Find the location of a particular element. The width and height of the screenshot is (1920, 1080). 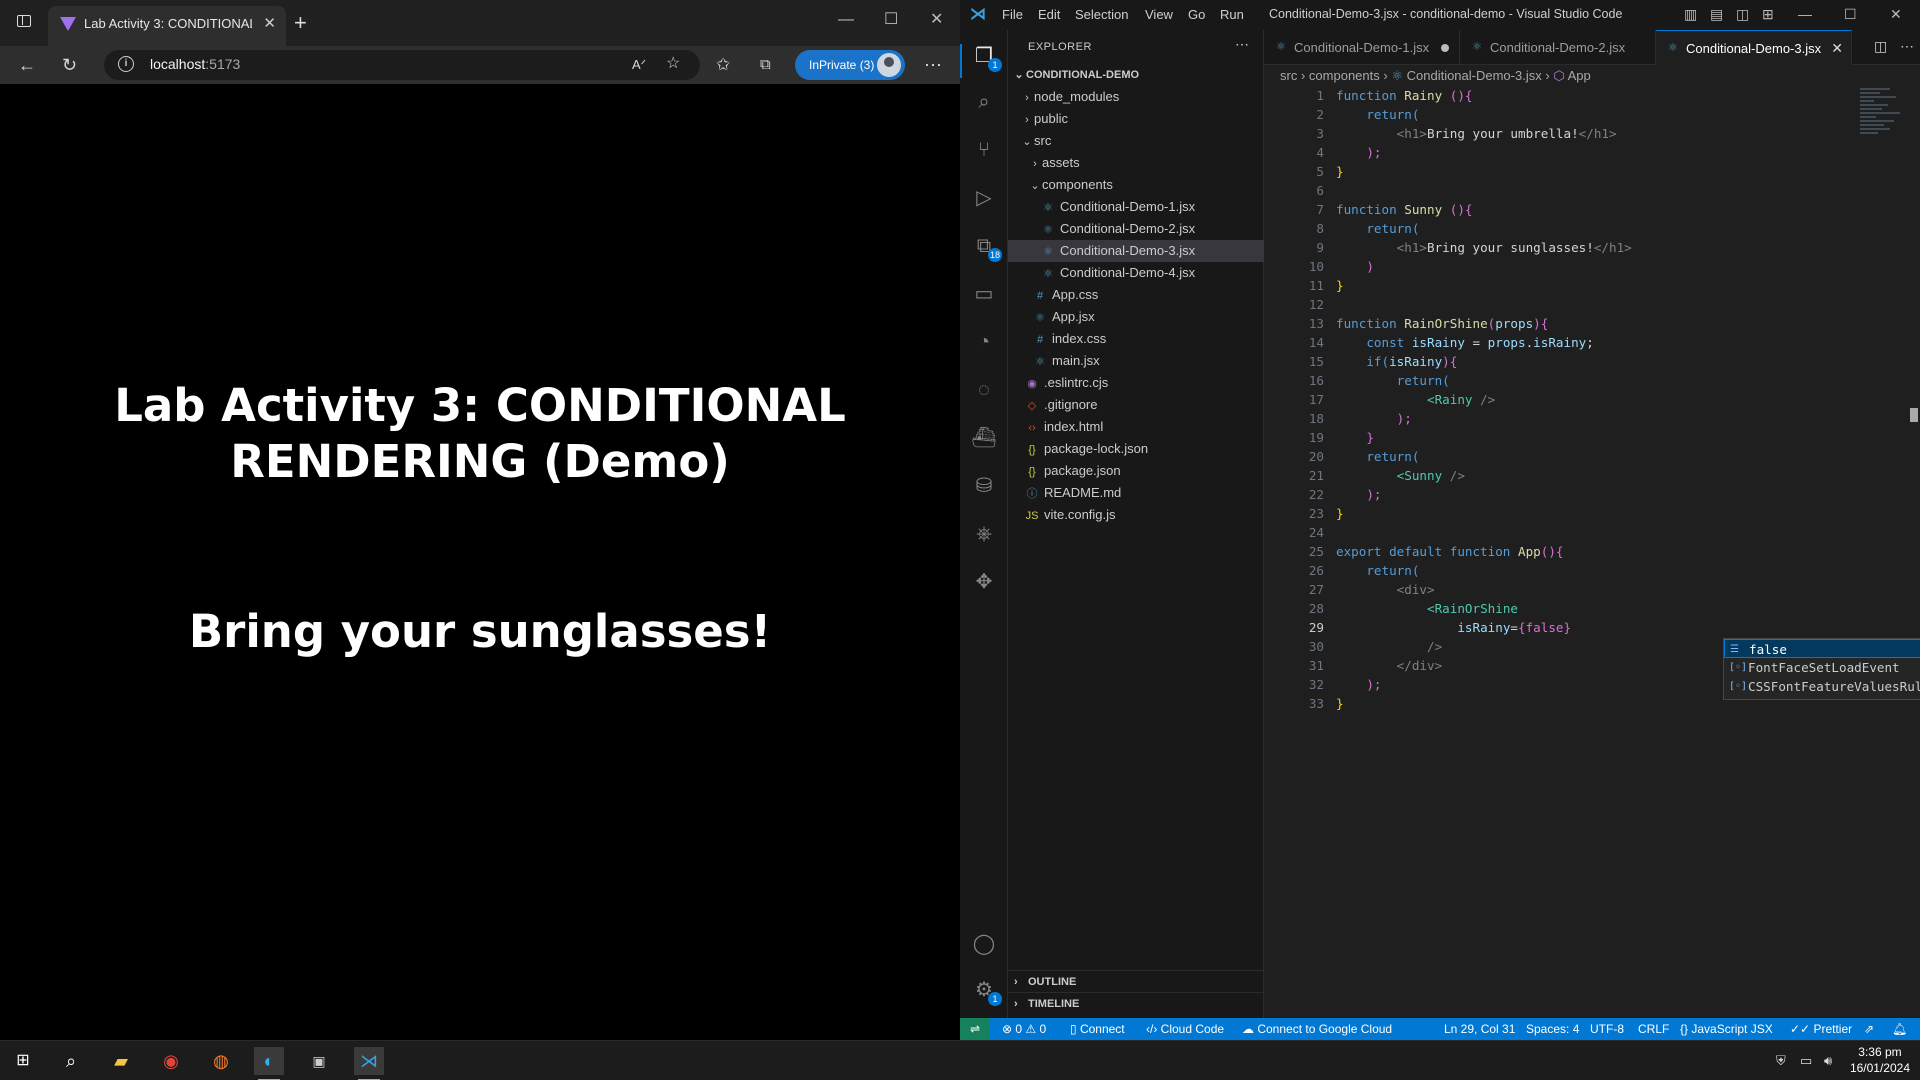

code-line: 1 function Rainy (){ is located at coordinates (1564, 95).